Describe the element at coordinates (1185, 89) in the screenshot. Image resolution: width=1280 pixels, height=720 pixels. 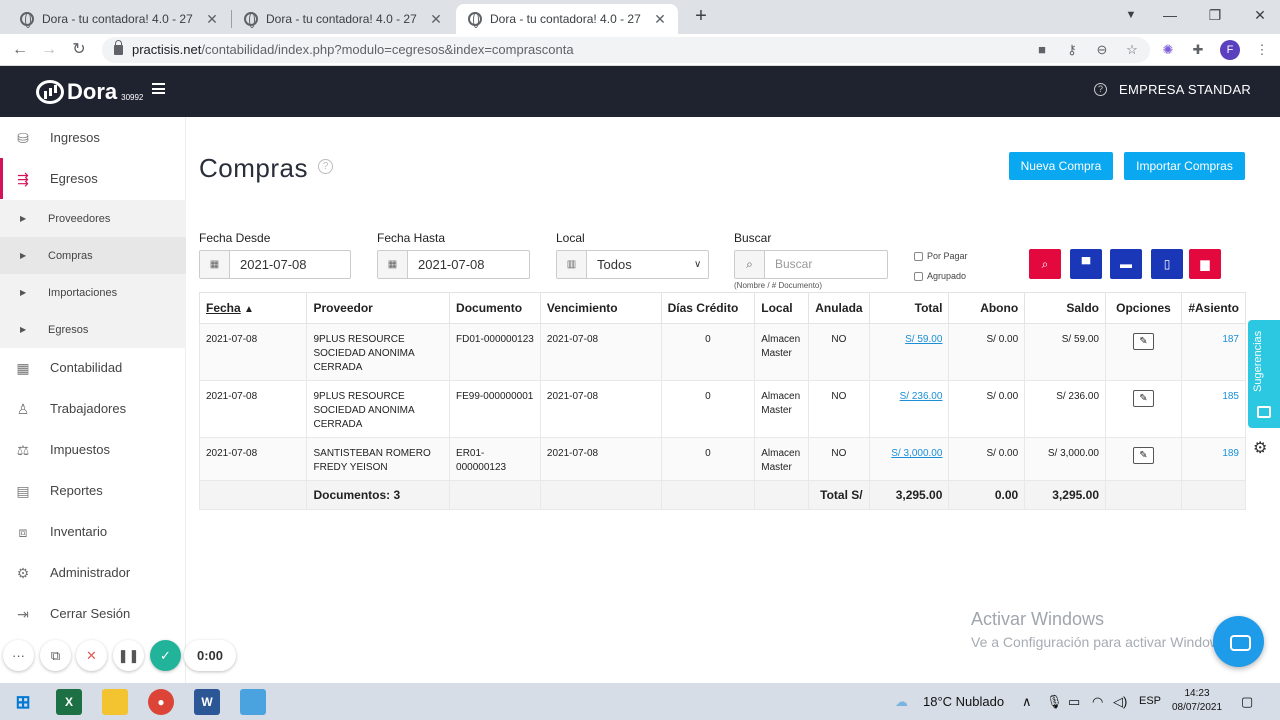
I see `company-name: EMPRESA STANDAR` at that location.